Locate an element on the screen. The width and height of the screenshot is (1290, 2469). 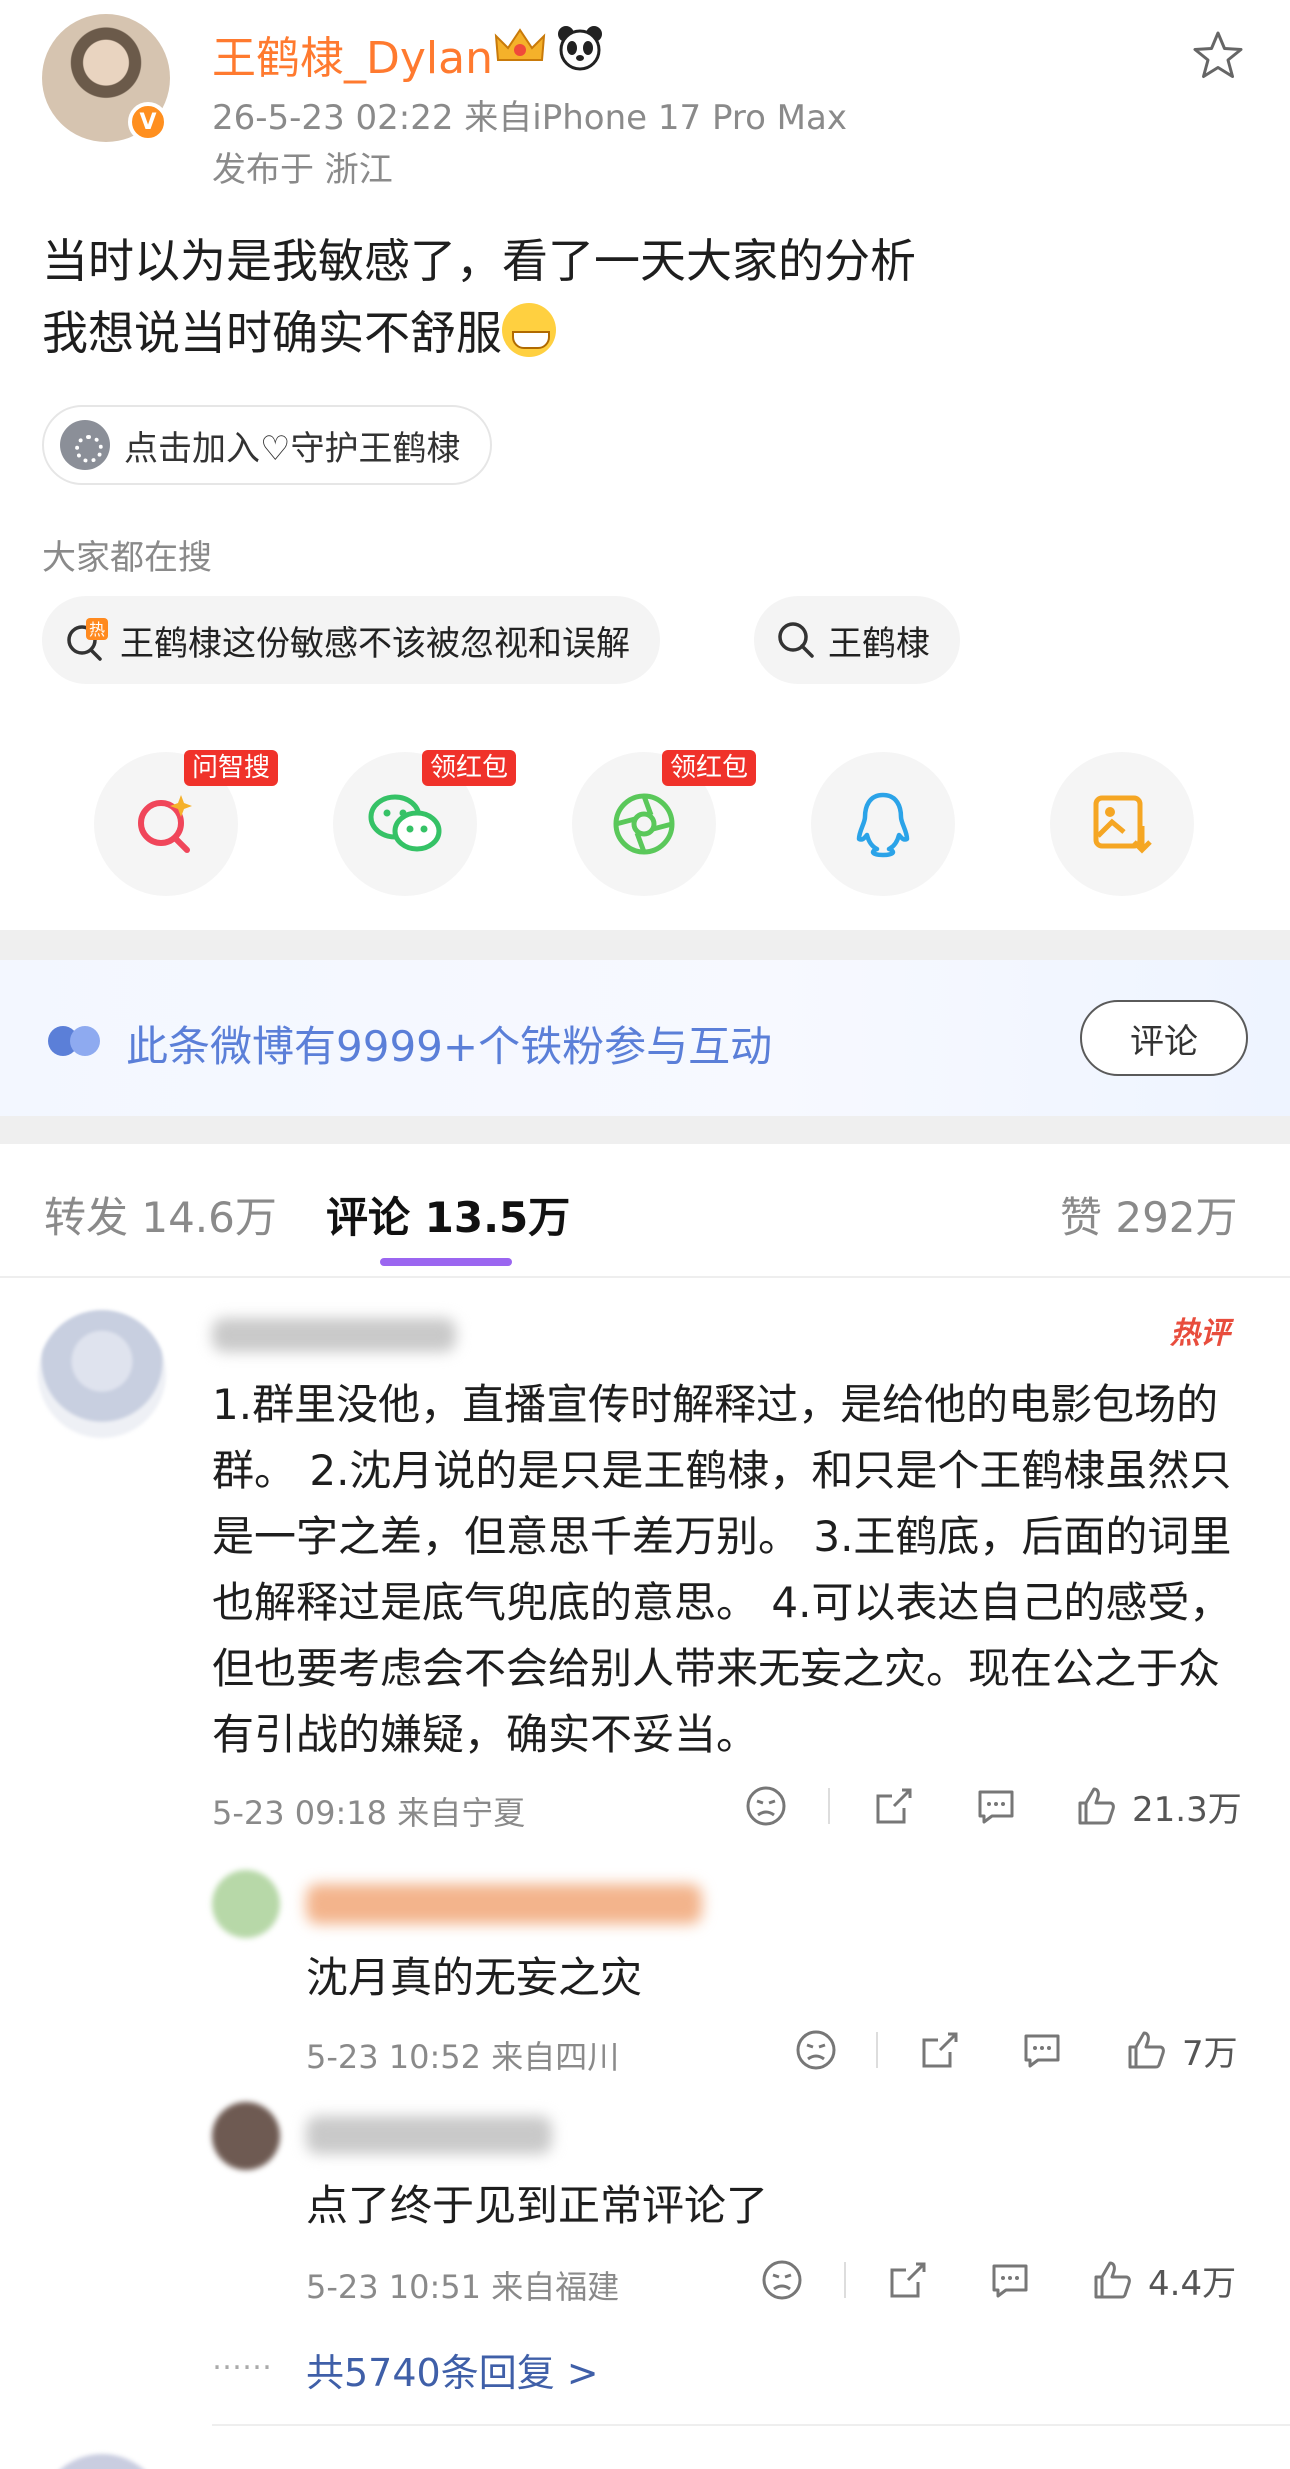
like-button: 4.4万 is located at coordinates (1163, 2280).